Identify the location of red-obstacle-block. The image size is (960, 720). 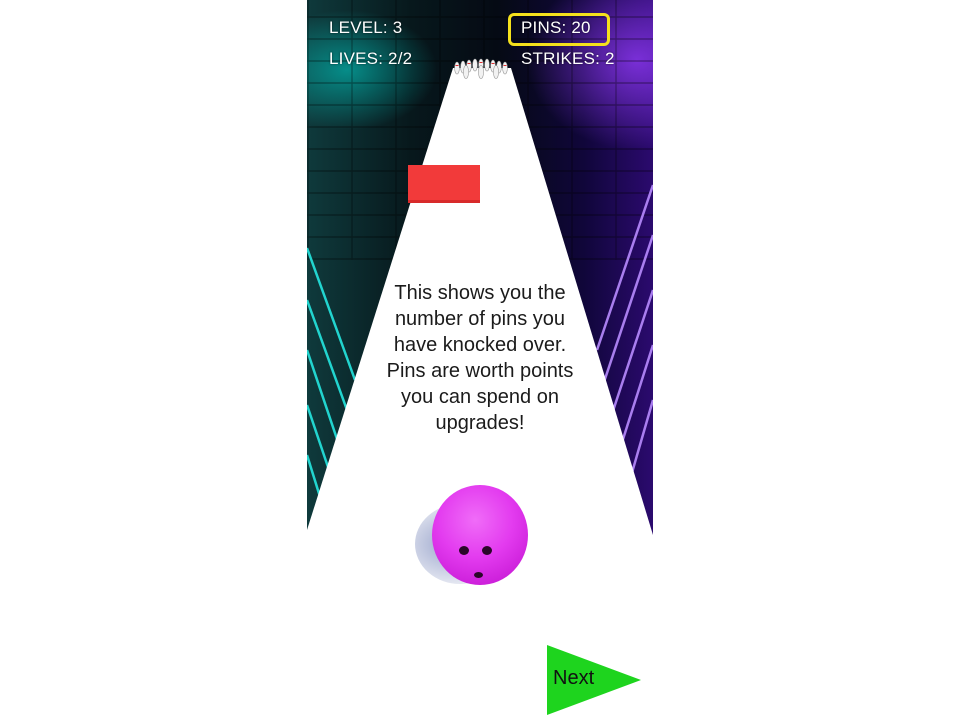
(444, 184).